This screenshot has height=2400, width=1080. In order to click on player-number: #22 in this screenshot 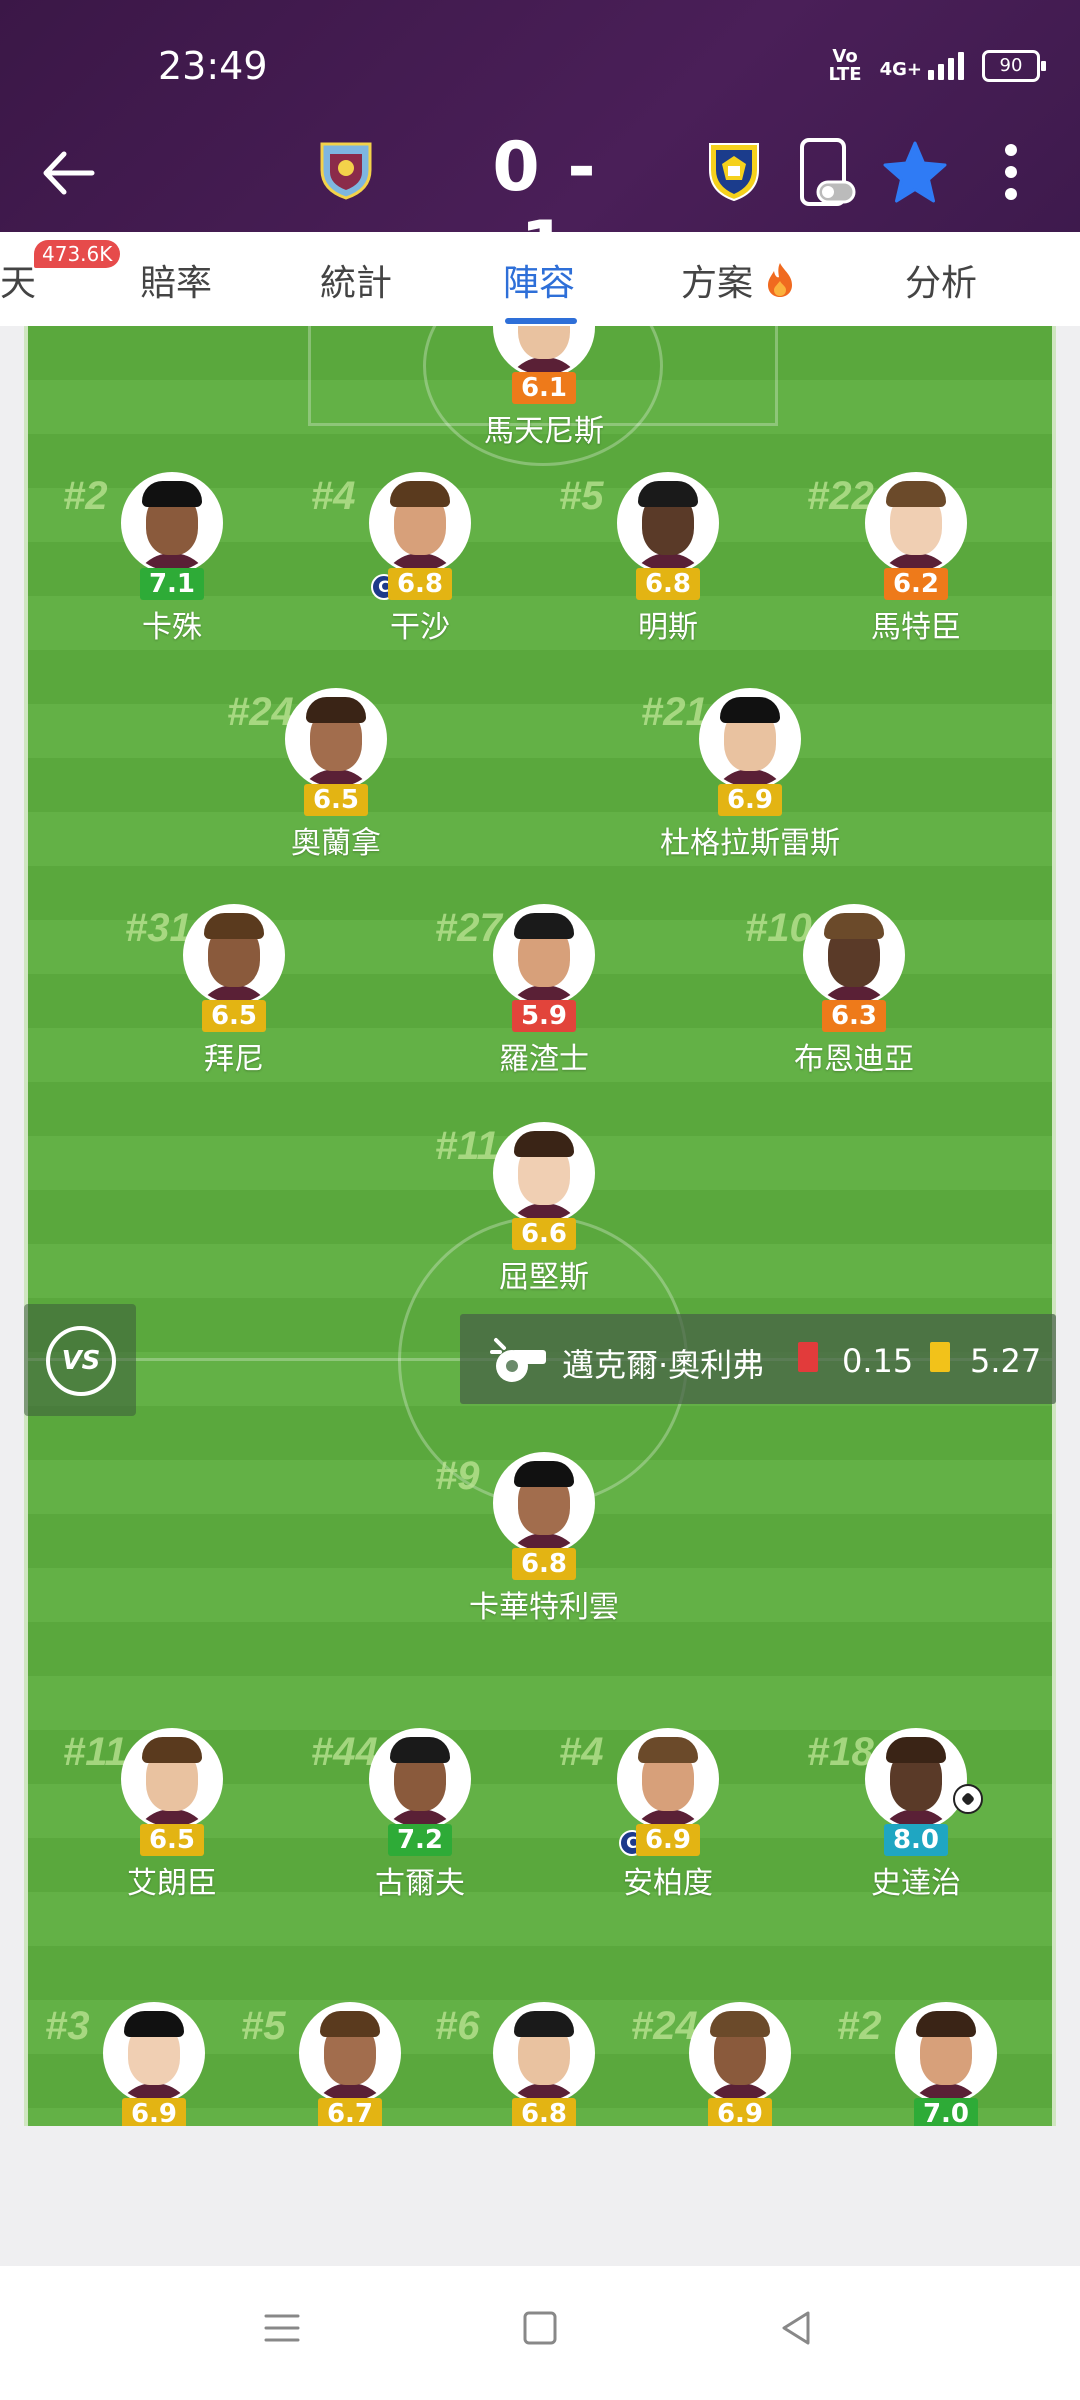, I will do `click(840, 496)`.